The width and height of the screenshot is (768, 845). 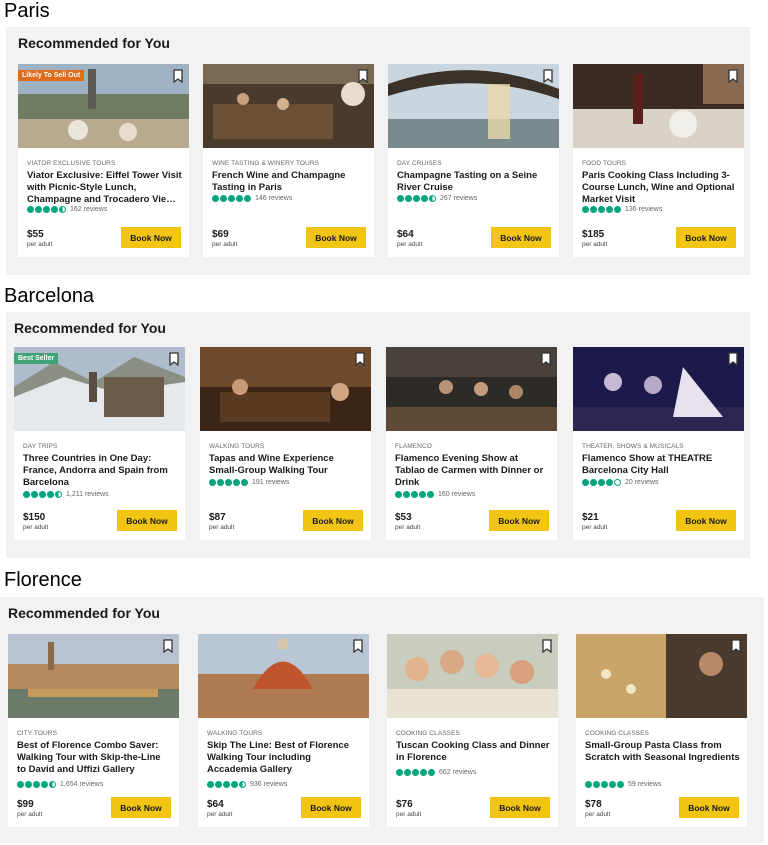 I want to click on tour-category: Walking Tours, so click(x=235, y=733).